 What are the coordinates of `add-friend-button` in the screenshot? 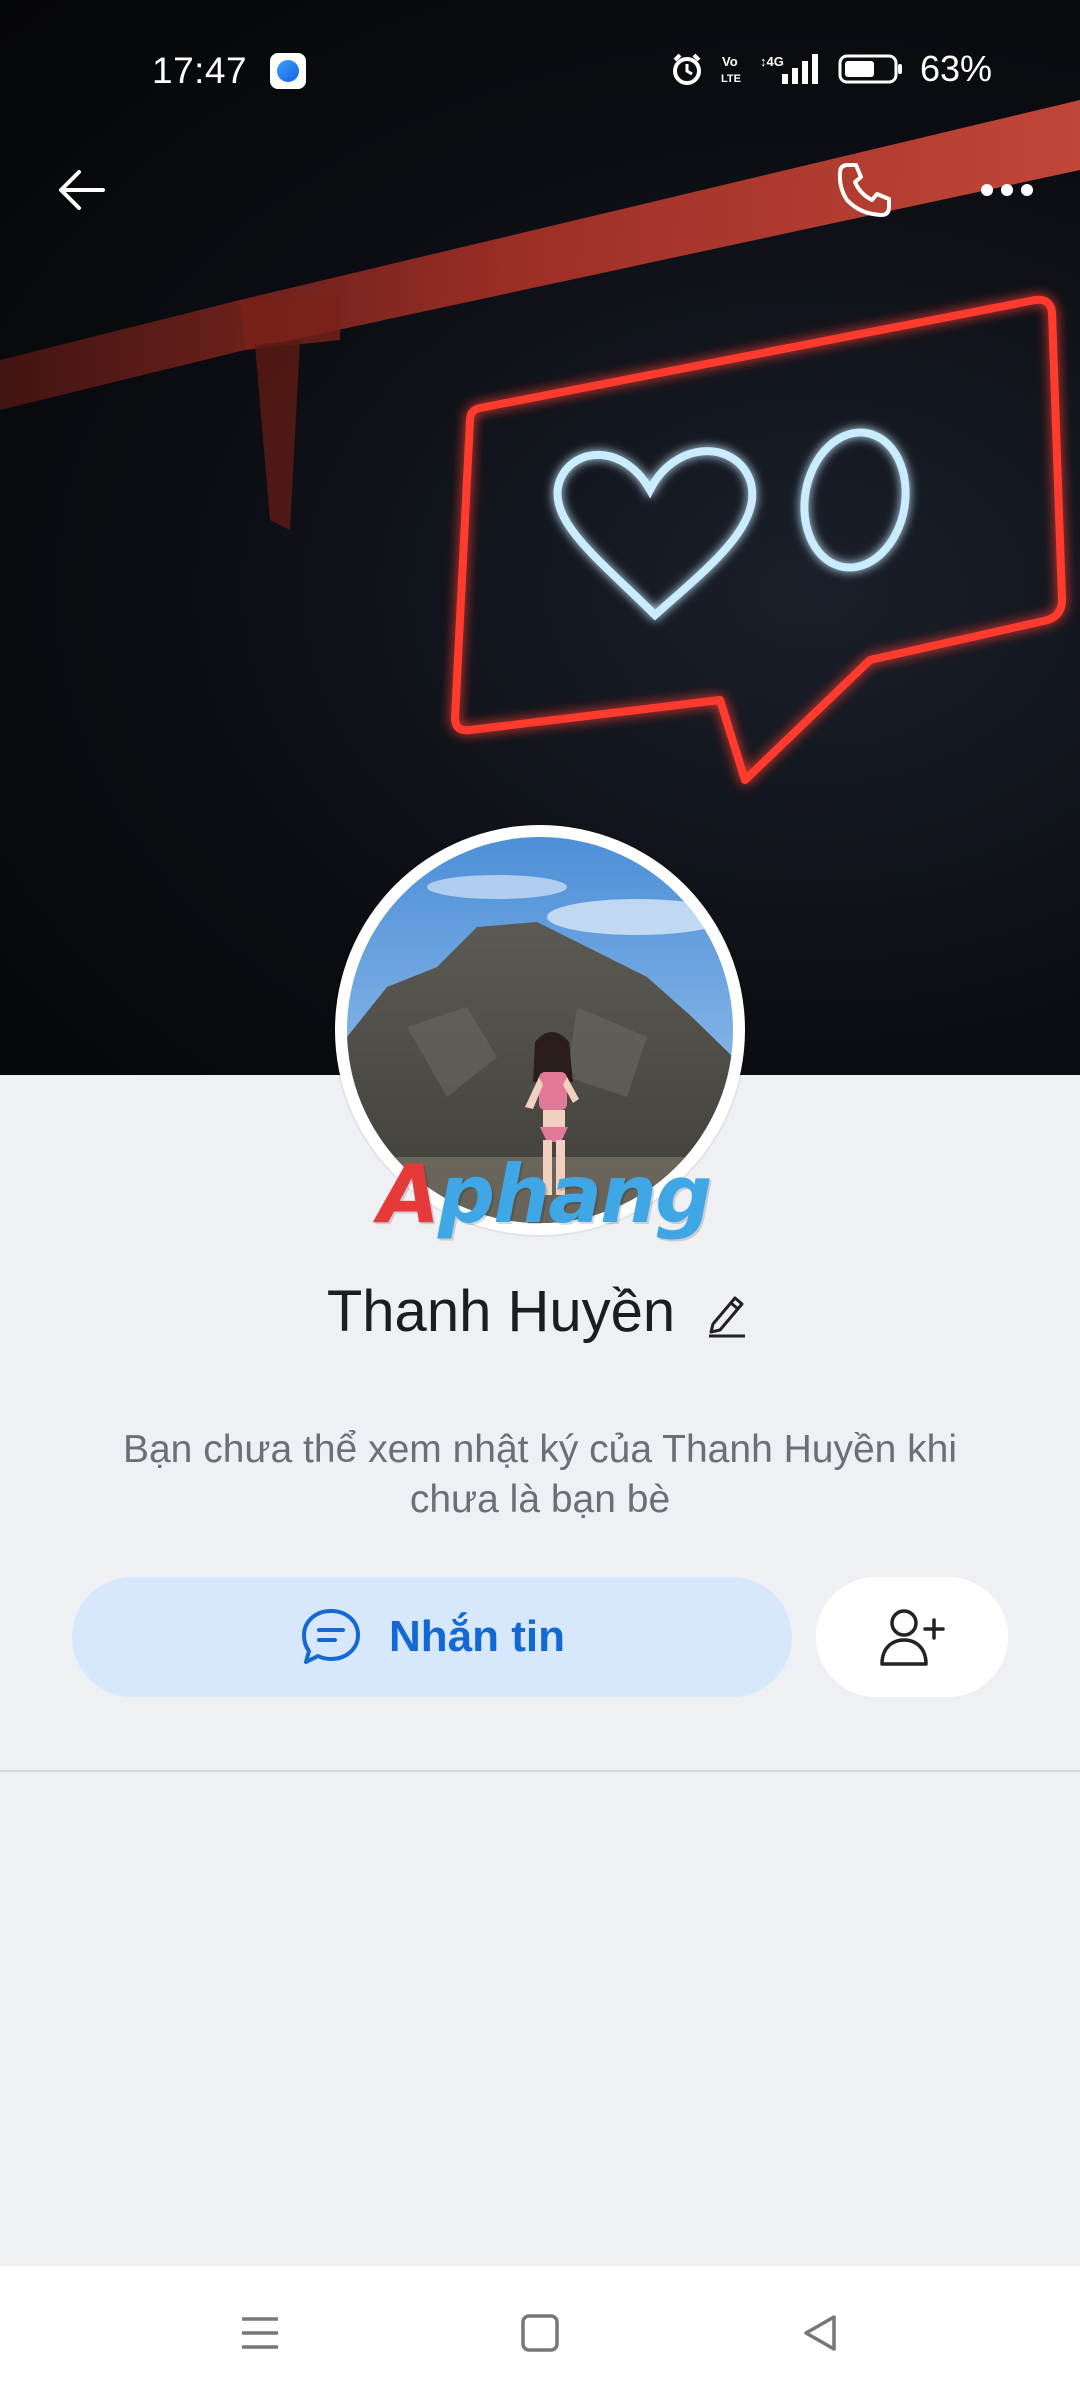 It's located at (912, 1637).